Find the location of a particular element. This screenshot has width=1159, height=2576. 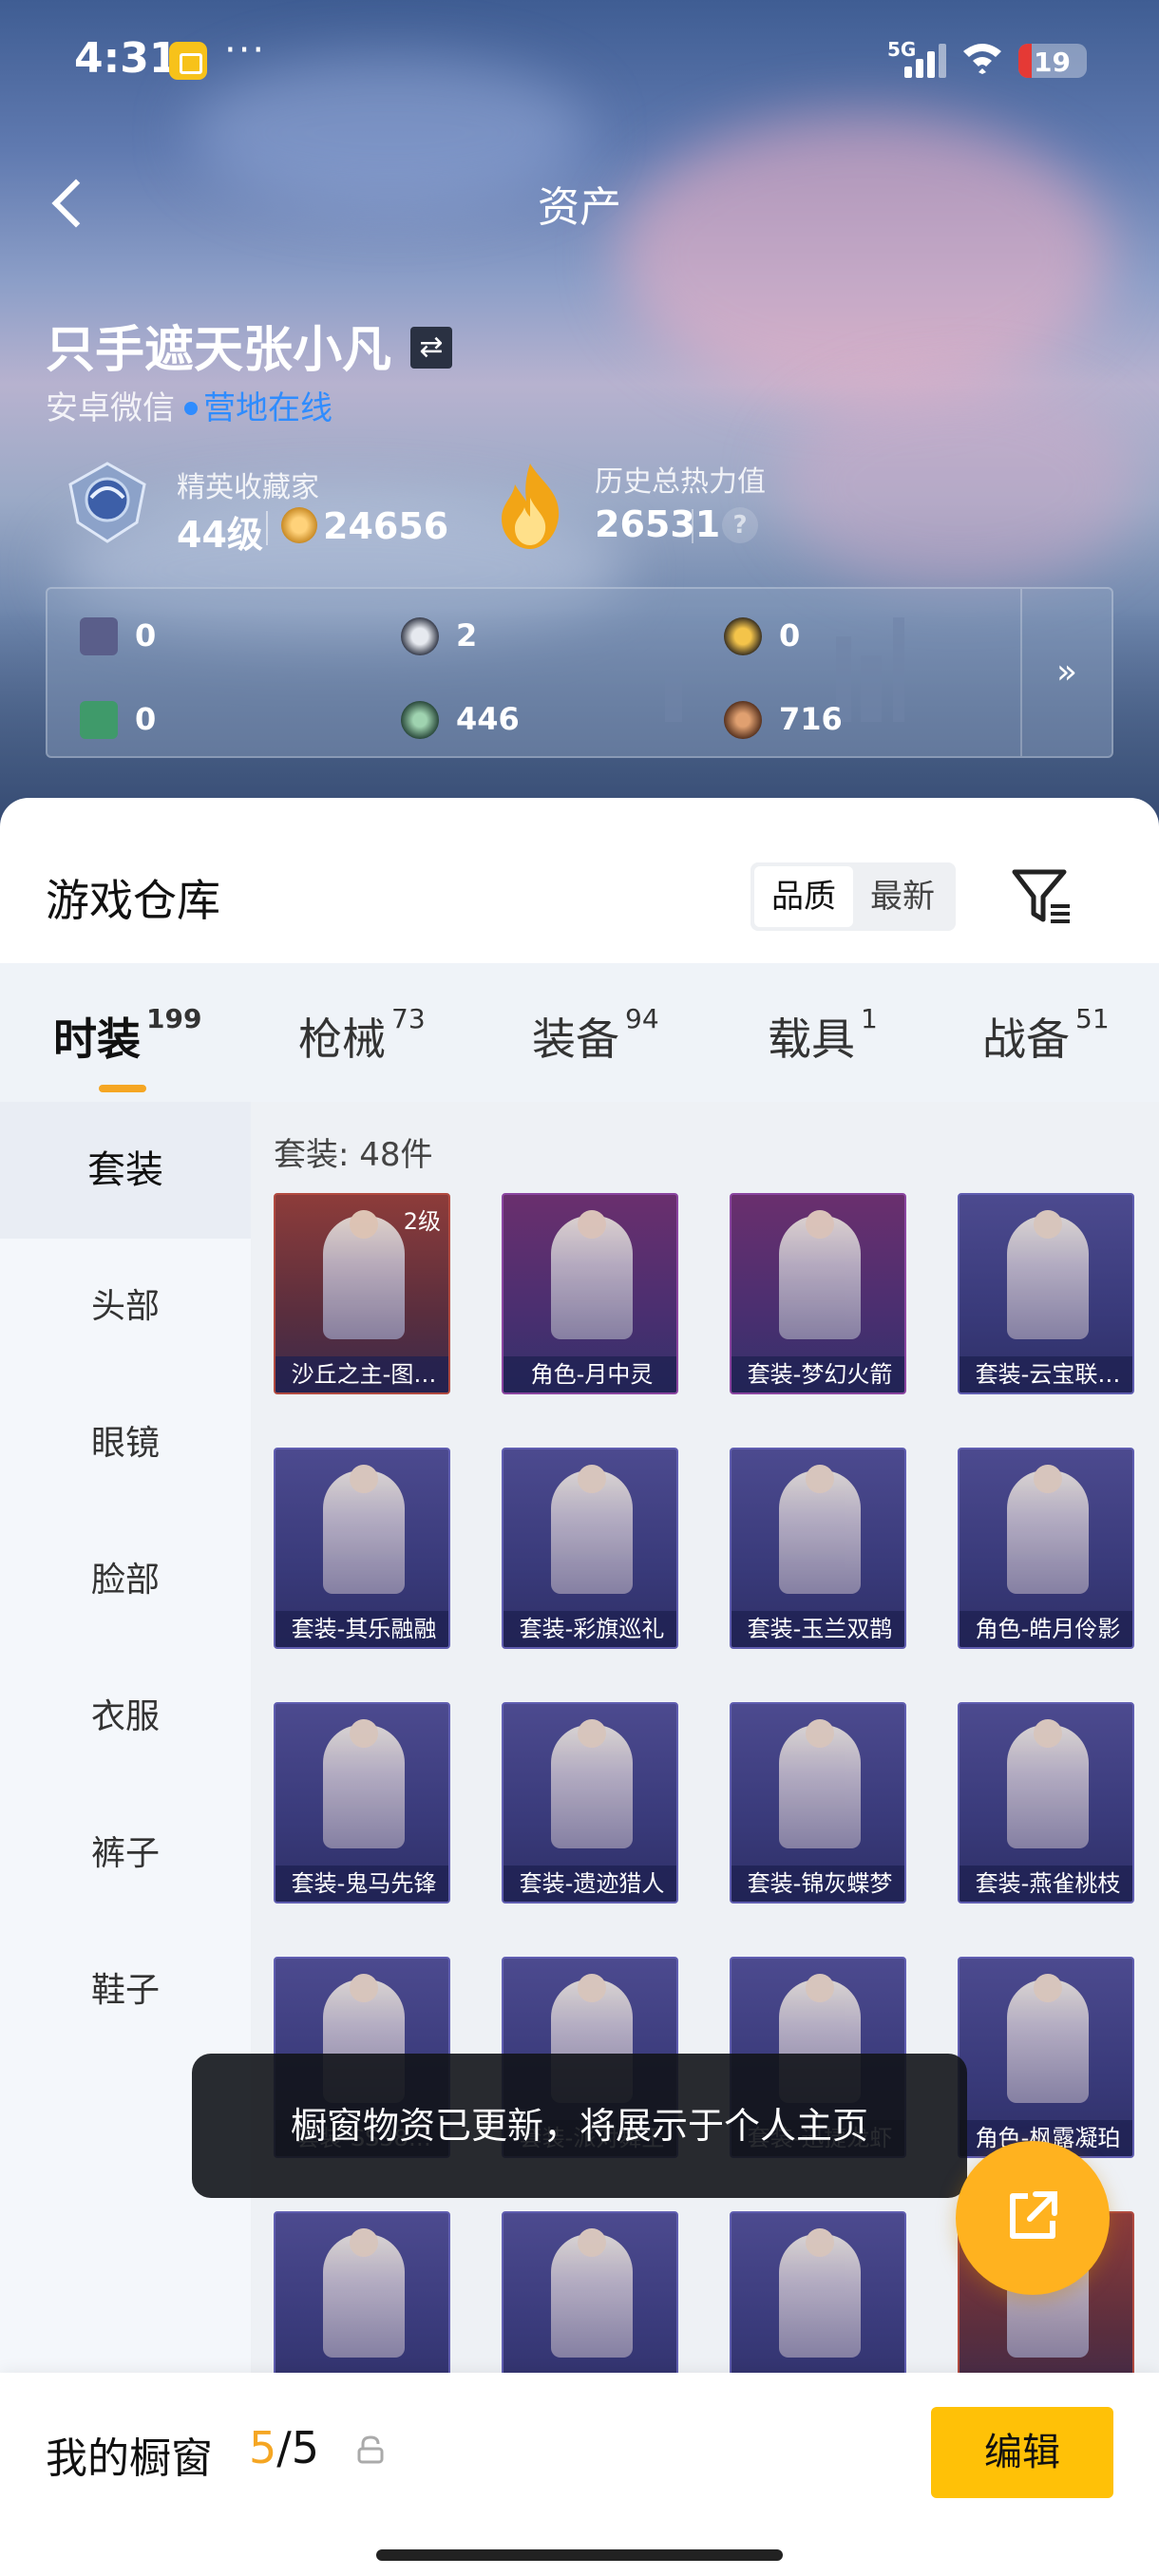

expand-currency-button: » is located at coordinates (1066, 672).